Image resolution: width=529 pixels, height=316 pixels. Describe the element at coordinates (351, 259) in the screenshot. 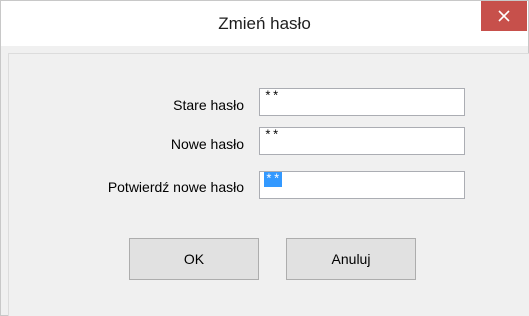

I see `cancel-button: Anuluj` at that location.